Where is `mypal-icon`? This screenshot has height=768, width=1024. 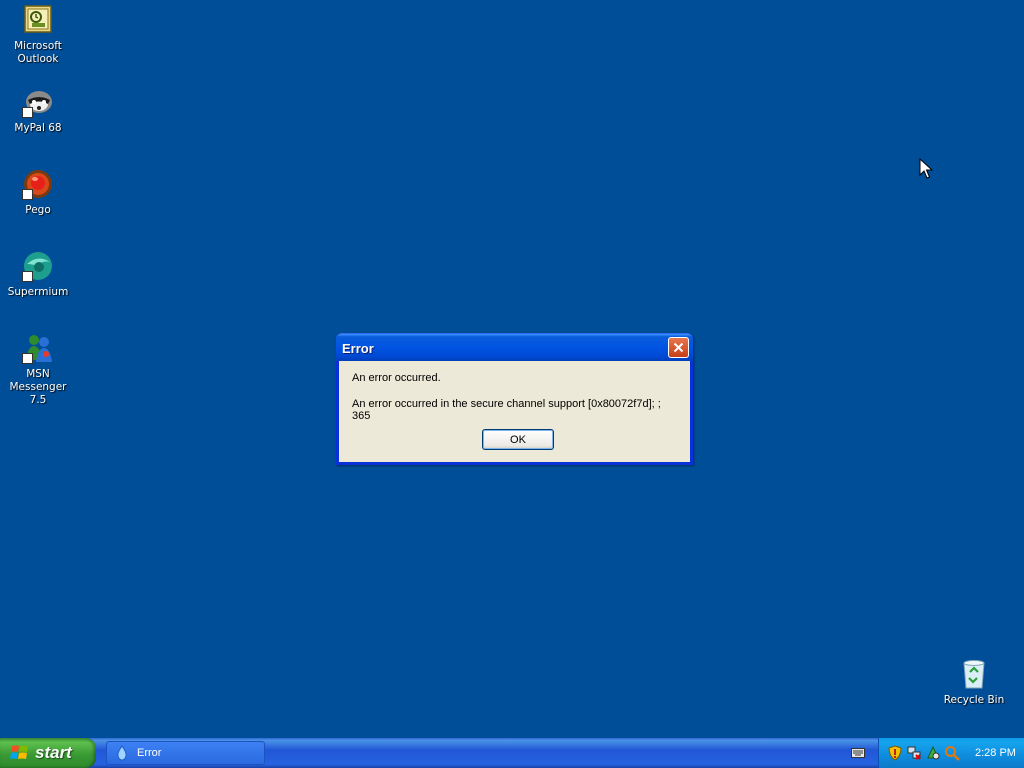 mypal-icon is located at coordinates (38, 102).